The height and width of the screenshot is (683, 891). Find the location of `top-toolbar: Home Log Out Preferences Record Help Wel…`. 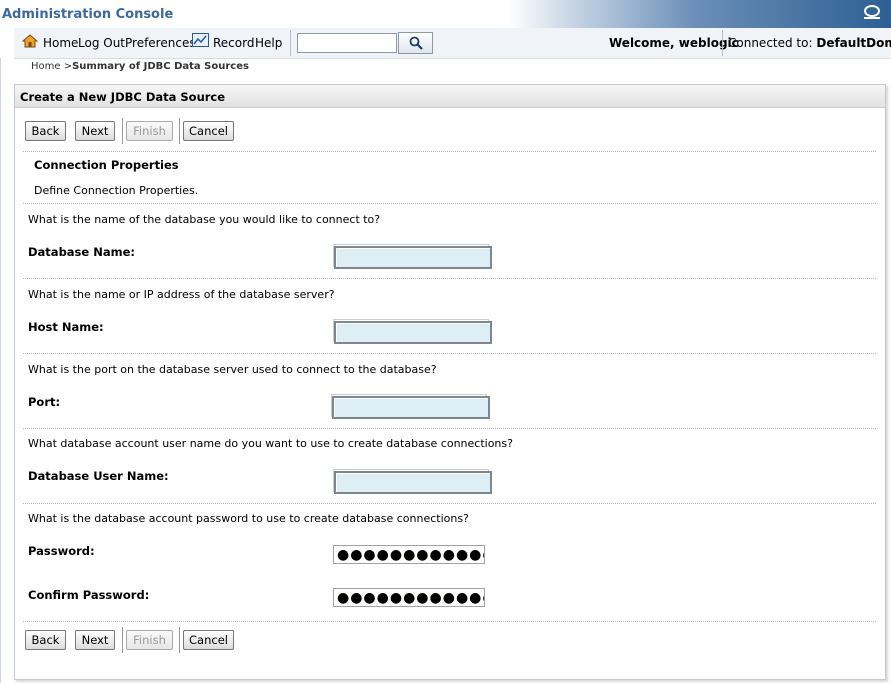

top-toolbar: Home Log Out Preferences Record Help Wel… is located at coordinates (452, 43).